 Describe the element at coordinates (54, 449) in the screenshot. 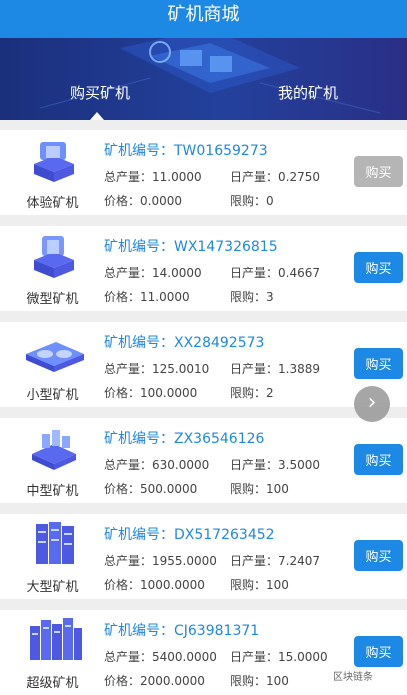

I see `chip-grid-icon` at that location.